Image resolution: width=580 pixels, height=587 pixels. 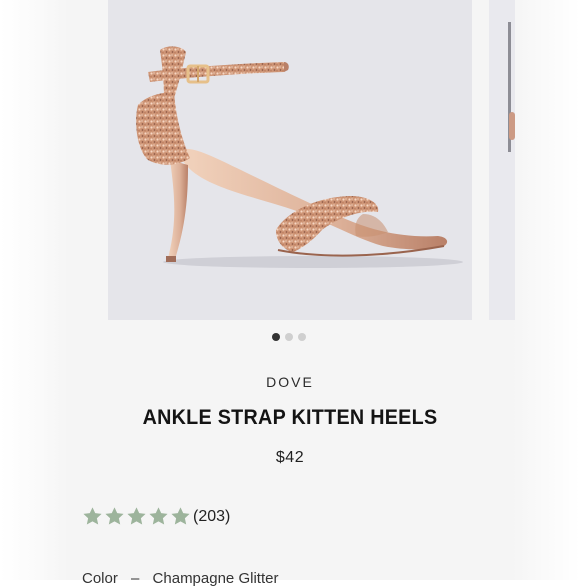 I want to click on product-brand: DOVE, so click(x=290, y=382).